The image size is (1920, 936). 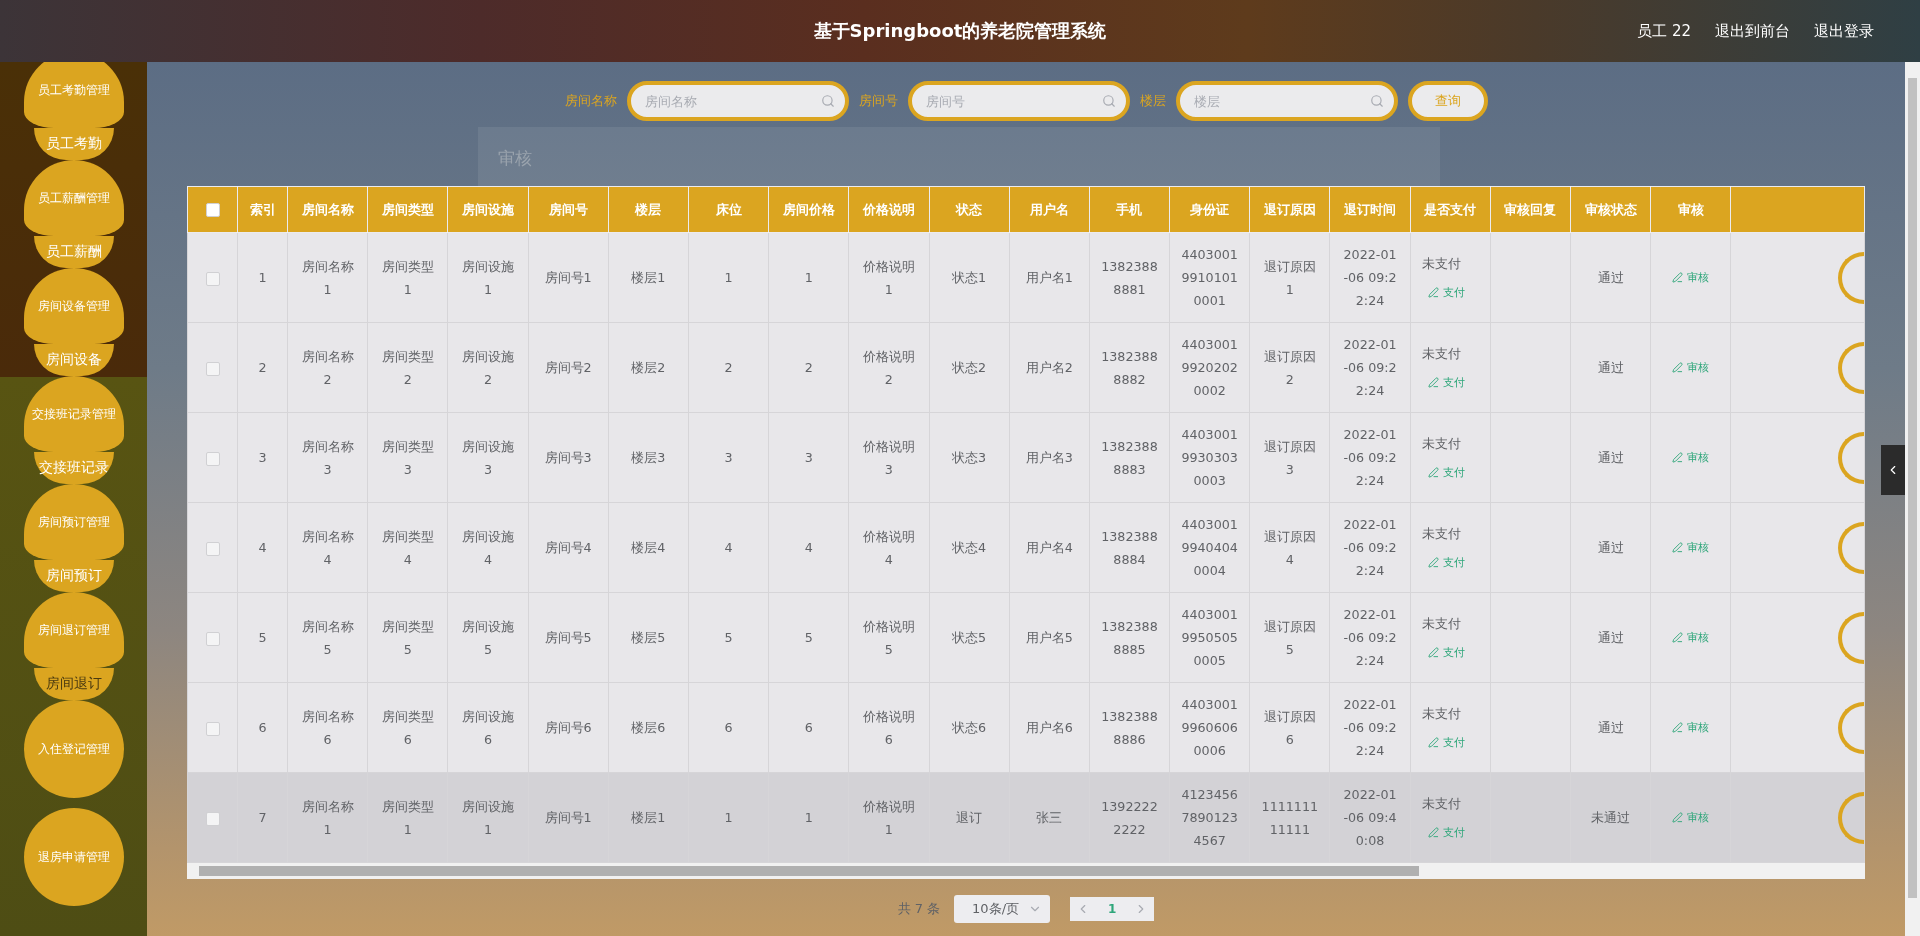 What do you see at coordinates (1844, 31) in the screenshot?
I see `header-link: 退出登录` at bounding box center [1844, 31].